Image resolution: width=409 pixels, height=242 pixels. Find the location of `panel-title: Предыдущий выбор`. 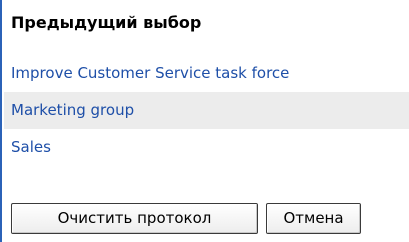

panel-title: Предыдущий выбор is located at coordinates (106, 22).